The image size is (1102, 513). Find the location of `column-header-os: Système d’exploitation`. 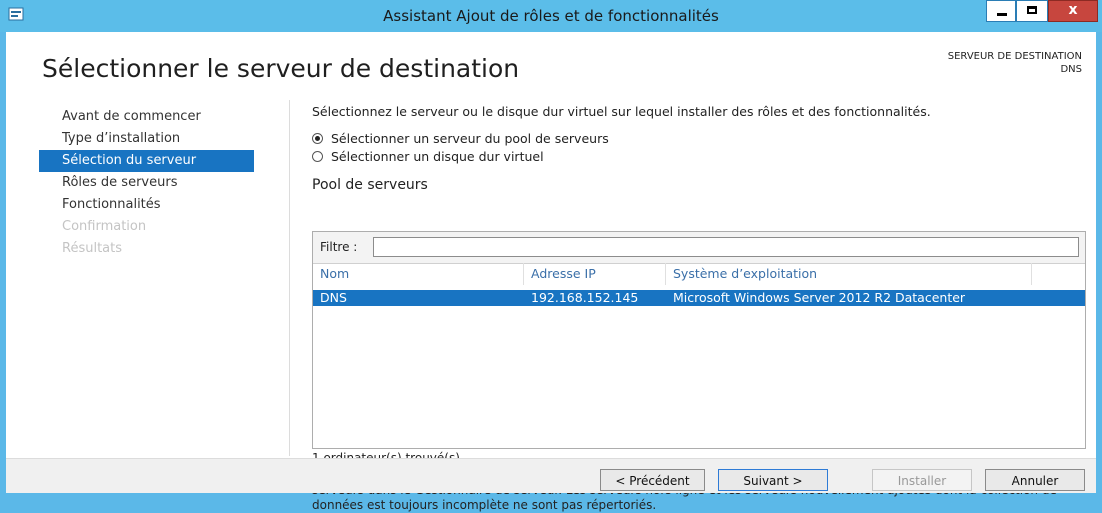

column-header-os: Système d’exploitation is located at coordinates (849, 274).